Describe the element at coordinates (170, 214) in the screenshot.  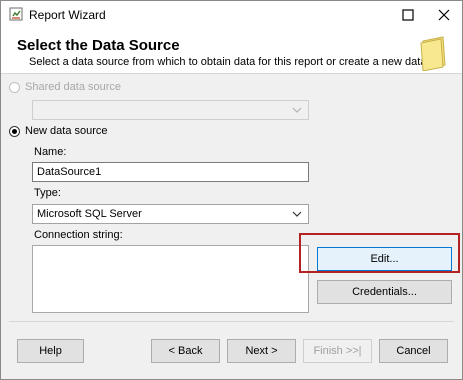
I see `type-combo: Microsoft SQL Server` at that location.